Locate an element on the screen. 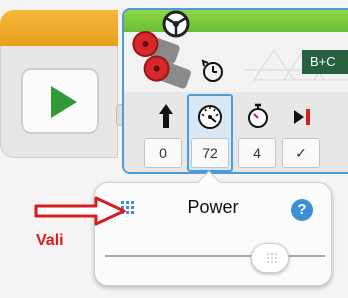 This screenshot has width=348, height=298. param-value-2: 4 is located at coordinates (257, 153).